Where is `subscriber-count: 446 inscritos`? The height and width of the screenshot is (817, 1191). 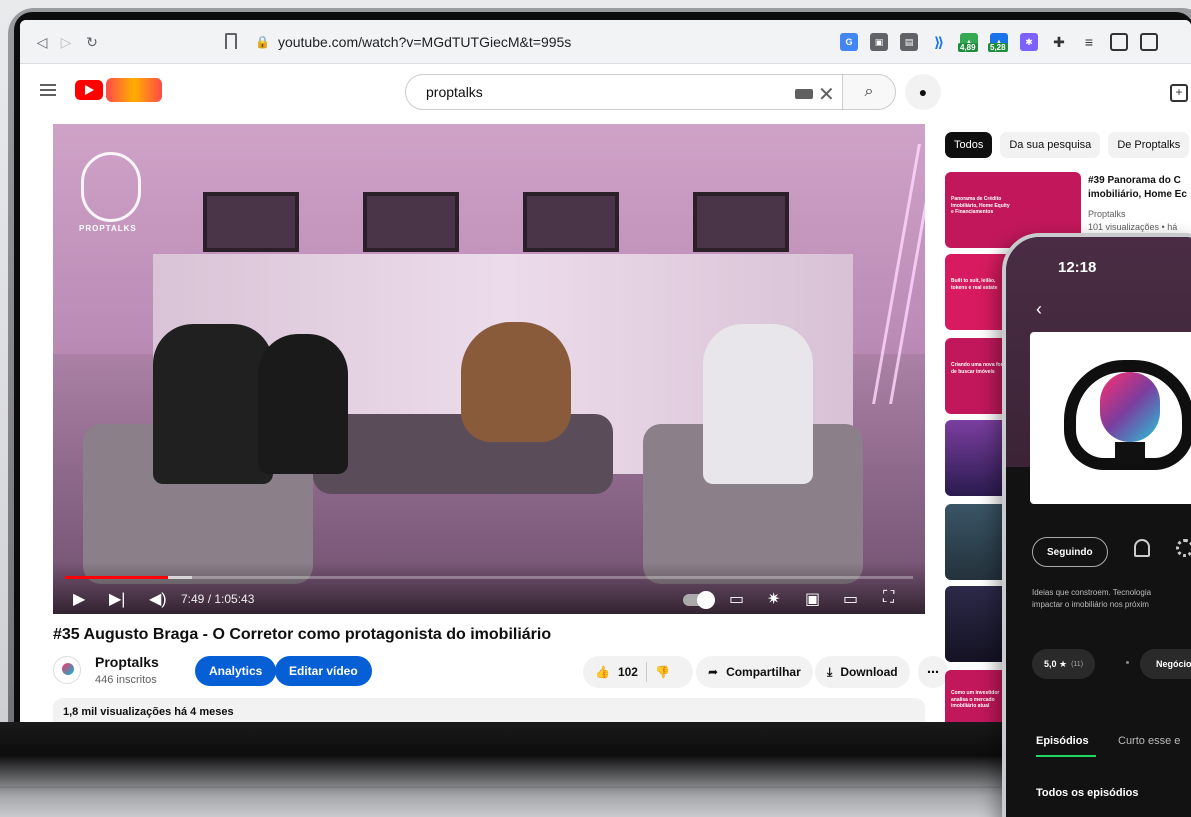 subscriber-count: 446 inscritos is located at coordinates (126, 680).